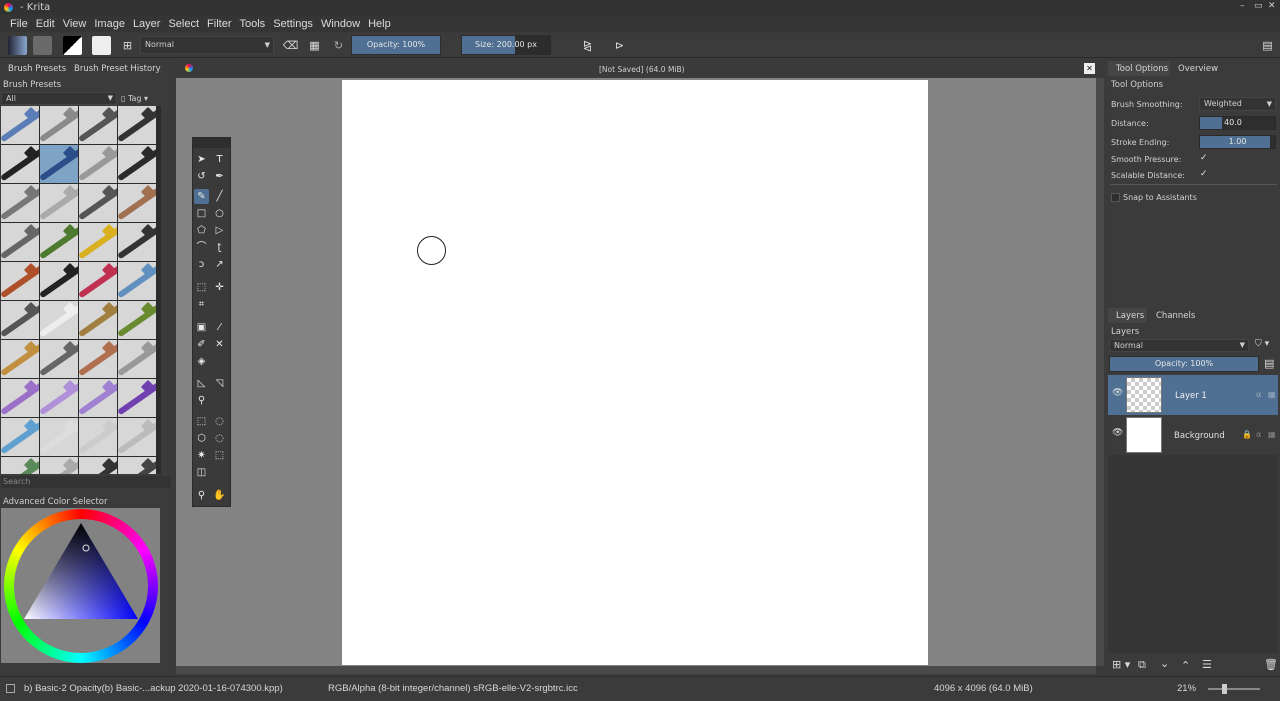  Describe the element at coordinates (75, 24) in the screenshot. I see `menu-view: View` at that location.